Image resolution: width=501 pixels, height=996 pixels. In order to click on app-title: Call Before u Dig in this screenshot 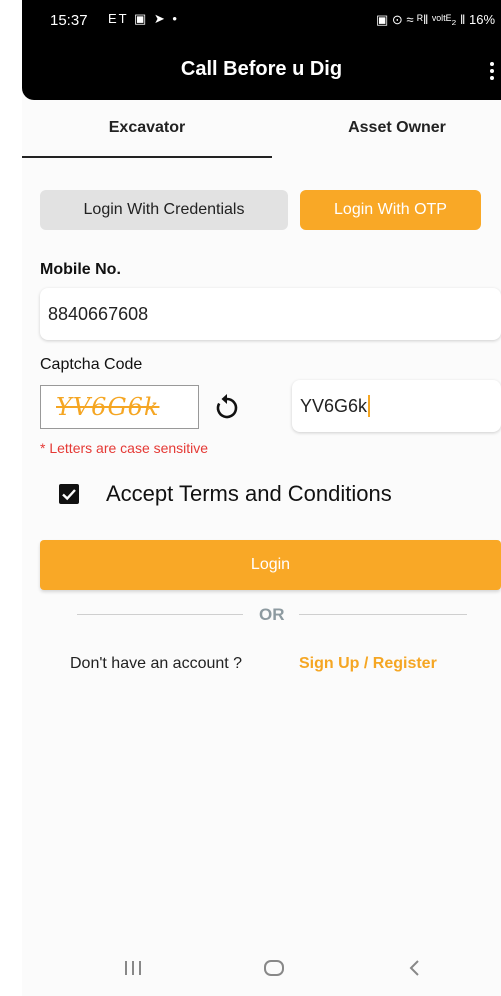, I will do `click(261, 69)`.